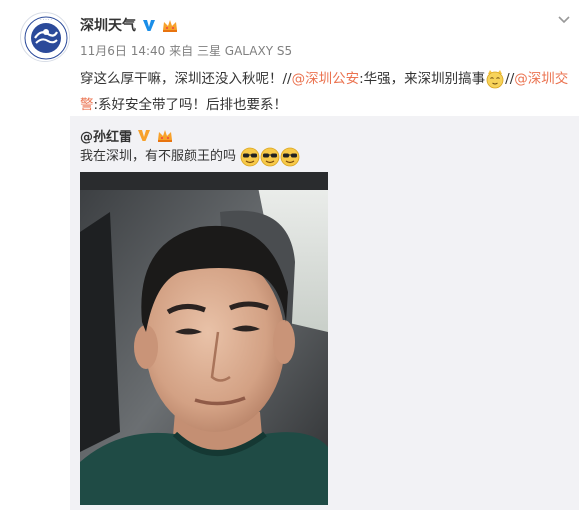  I want to click on chevron-down-icon, so click(564, 20).